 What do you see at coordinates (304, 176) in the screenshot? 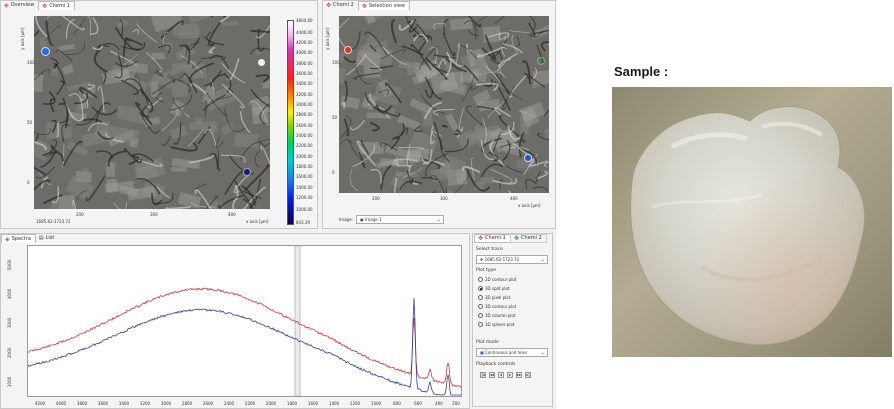
I see `colorbar-tick: 1600.00` at bounding box center [304, 176].